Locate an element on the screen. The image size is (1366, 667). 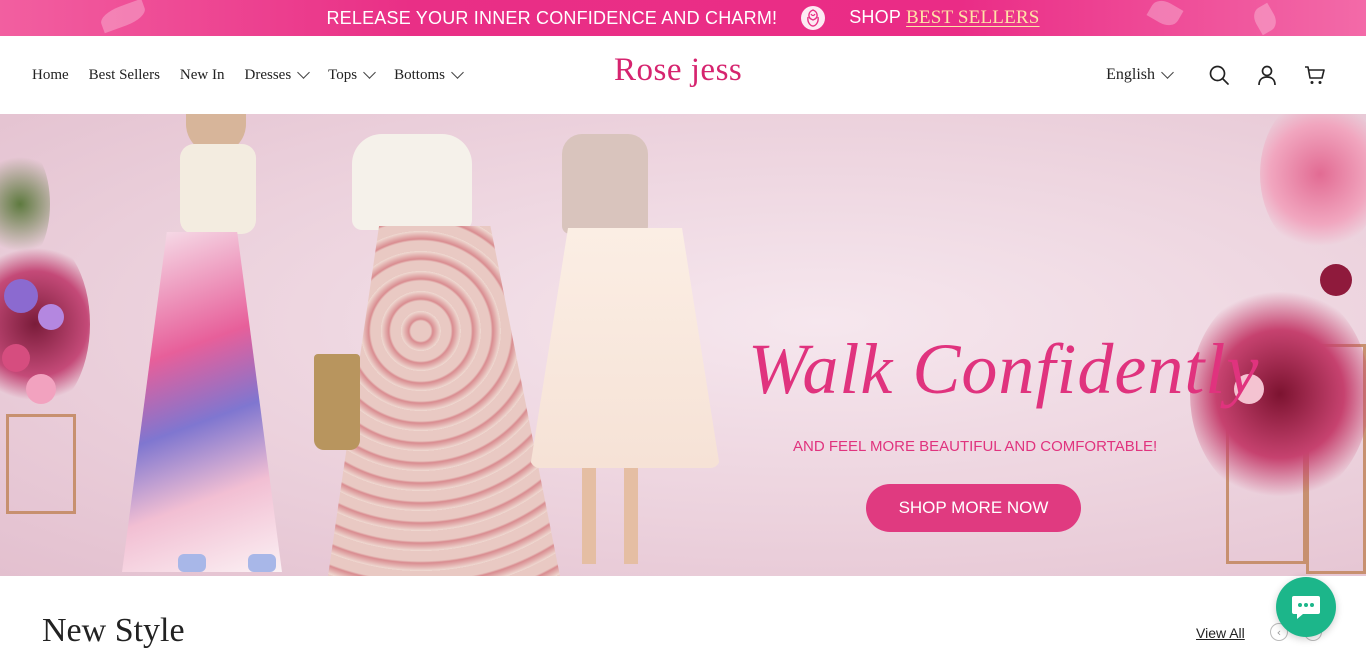
nav-label: Home is located at coordinates (50, 74).